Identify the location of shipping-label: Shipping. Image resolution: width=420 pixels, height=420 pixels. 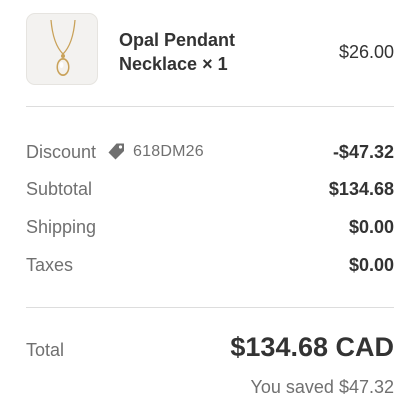
(61, 226).